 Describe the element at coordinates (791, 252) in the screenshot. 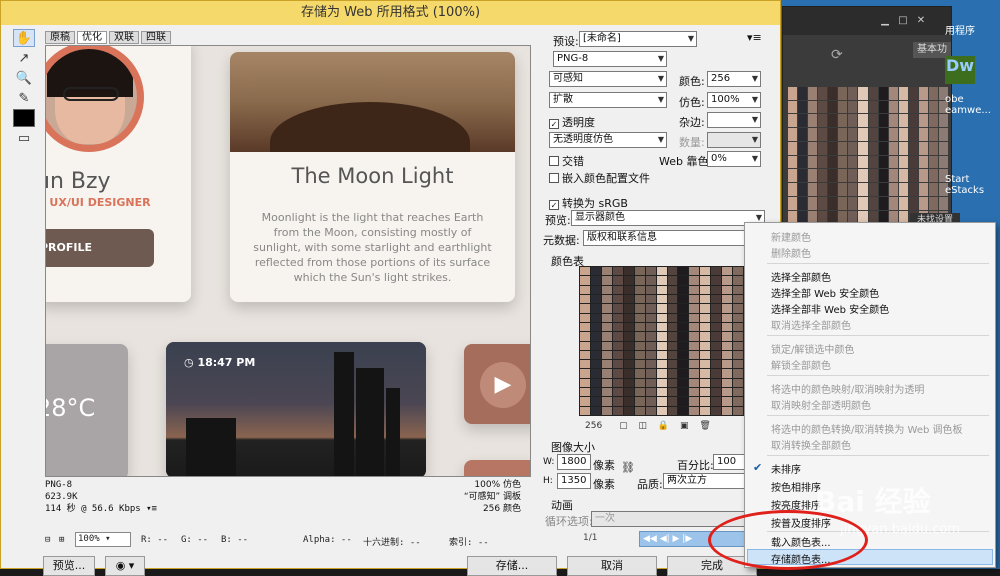

I see `menu-item-delete-color: 删除颜色` at that location.